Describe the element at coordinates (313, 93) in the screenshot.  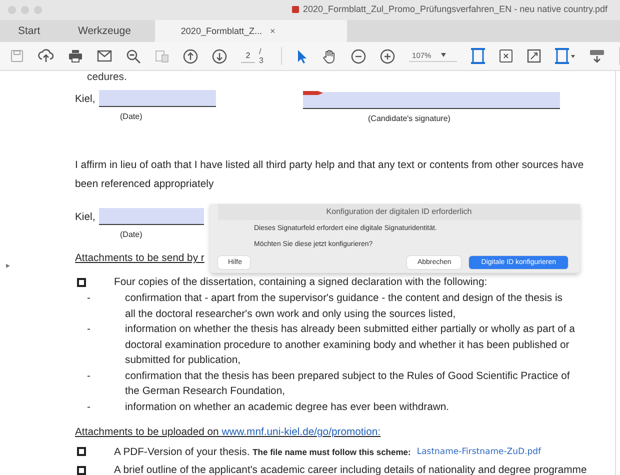
I see `pointer-tab-icon` at that location.